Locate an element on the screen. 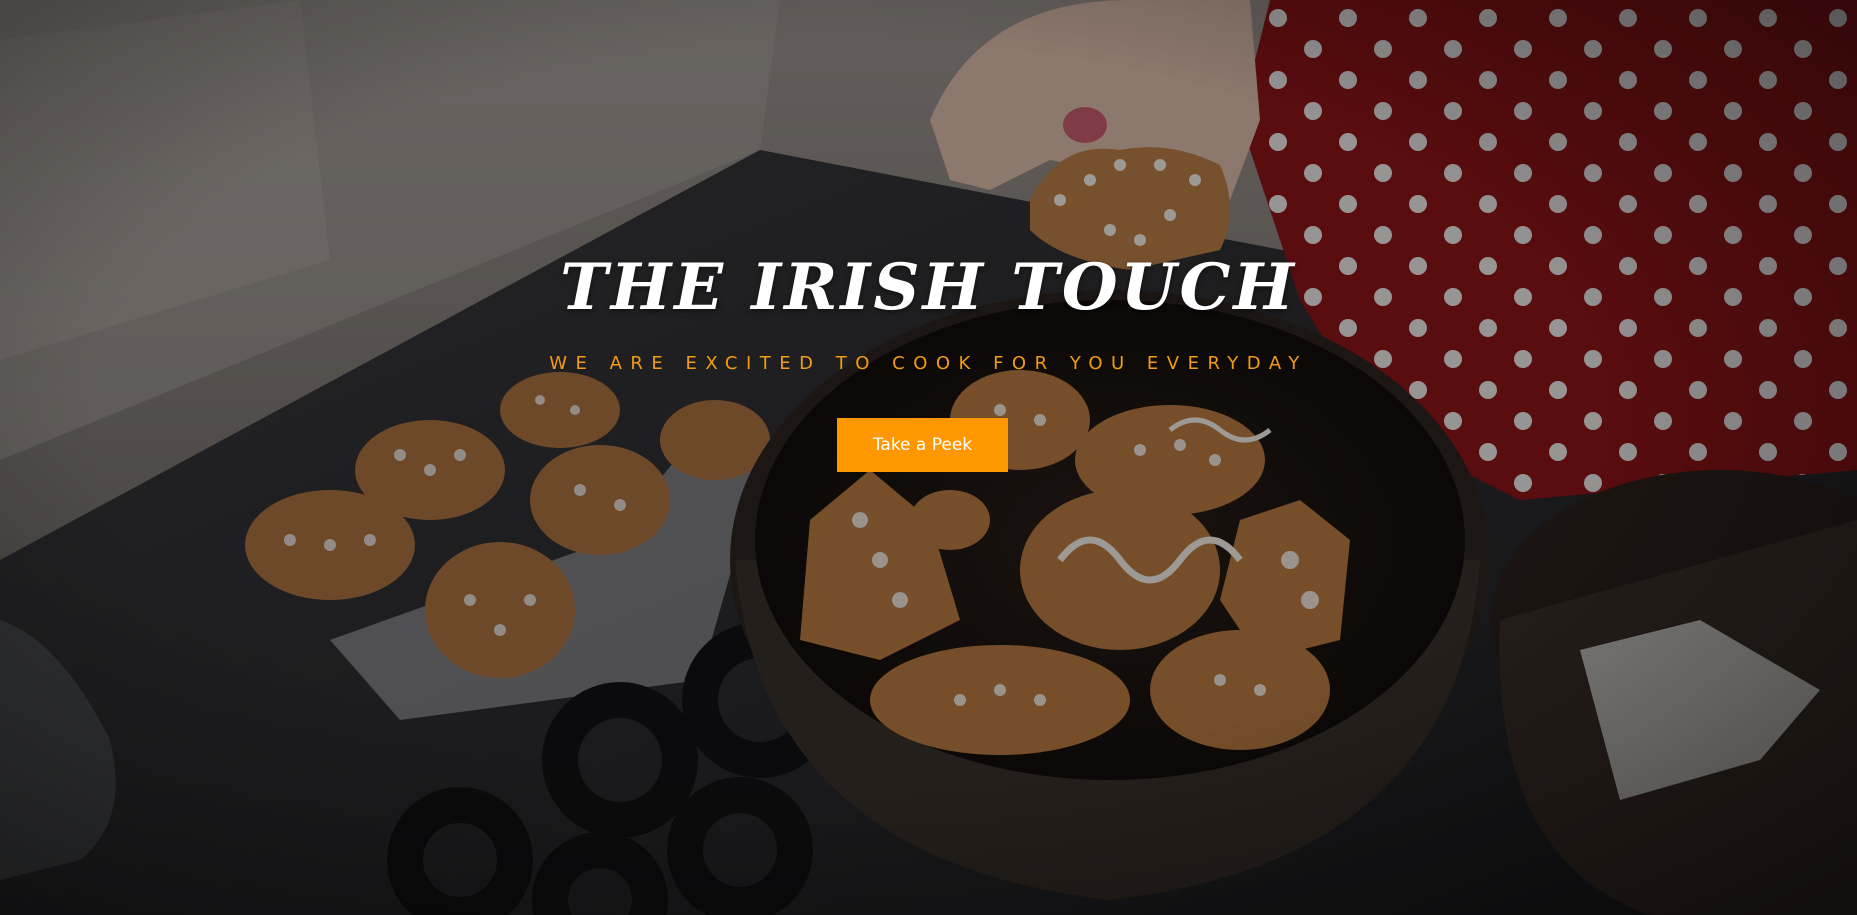 Image resolution: width=1857 pixels, height=915 pixels. hero-title: THE IRISH TOUCH is located at coordinates (928, 287).